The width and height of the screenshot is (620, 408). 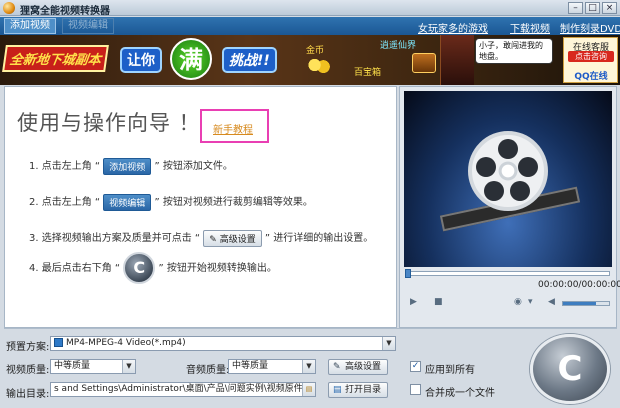 What do you see at coordinates (323, 238) in the screenshot?
I see `step3-text-post: 进行详细的输出设置。` at bounding box center [323, 238].